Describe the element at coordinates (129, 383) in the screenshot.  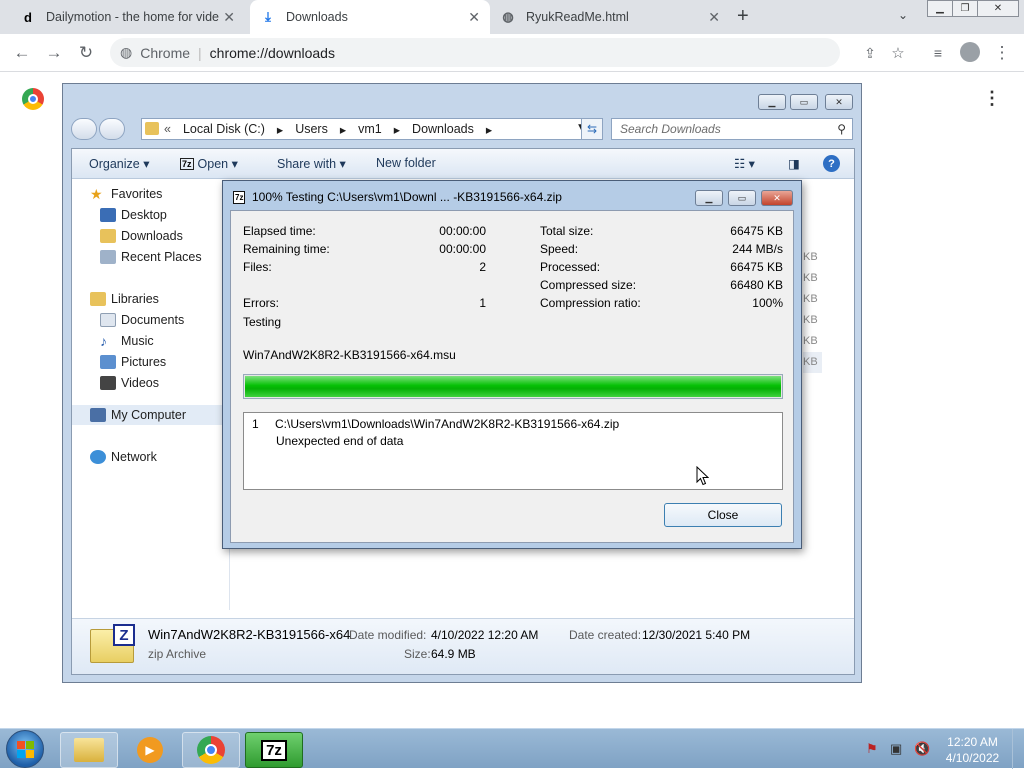
I see `nav-videos: Videos` at that location.